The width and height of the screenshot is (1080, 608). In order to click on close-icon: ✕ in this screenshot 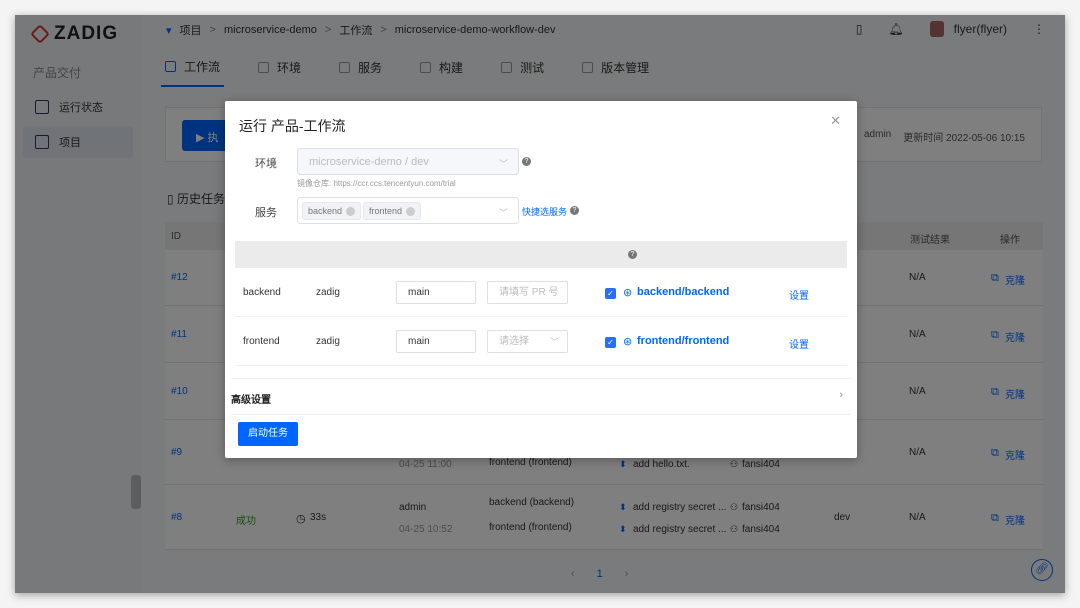, I will do `click(835, 121)`.